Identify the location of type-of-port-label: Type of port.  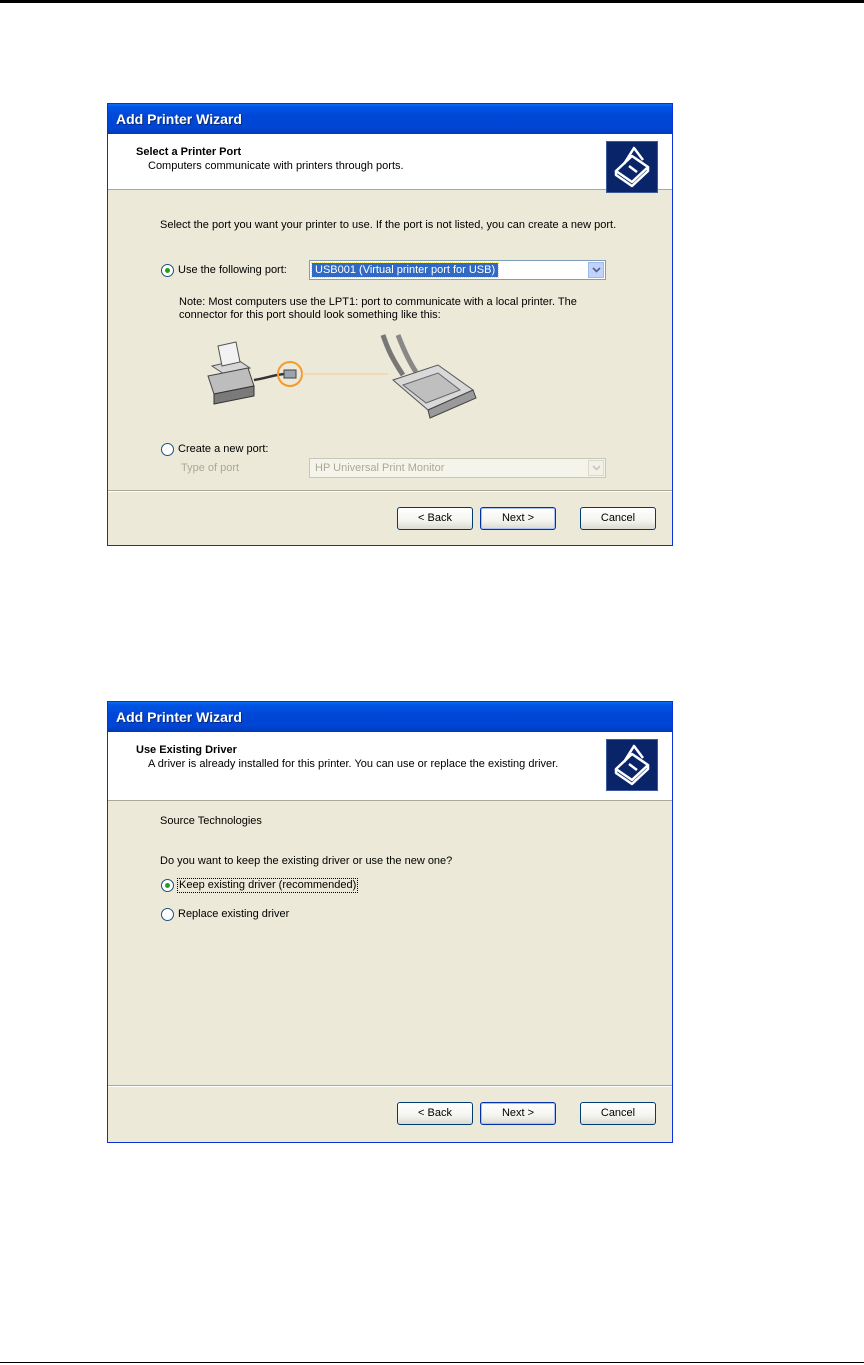
(210, 468).